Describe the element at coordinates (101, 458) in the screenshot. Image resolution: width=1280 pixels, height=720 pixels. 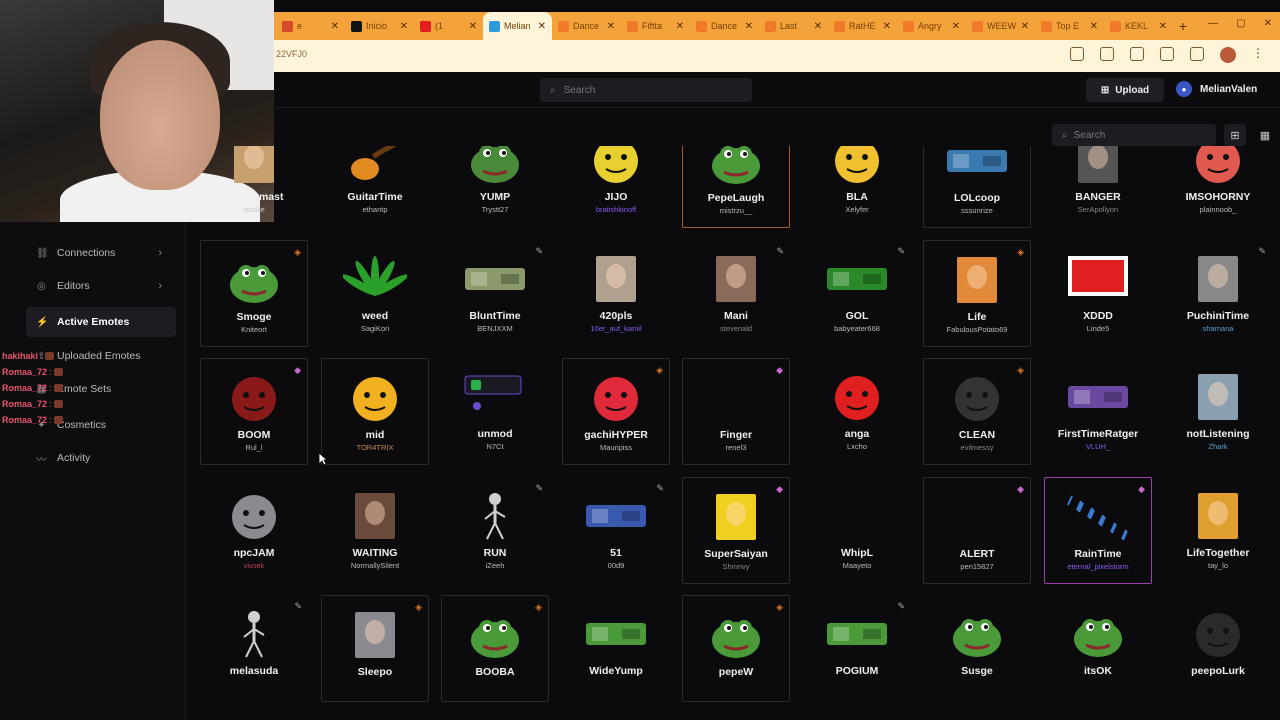
I see `sidebar-item-activity: 〰 Activity` at that location.